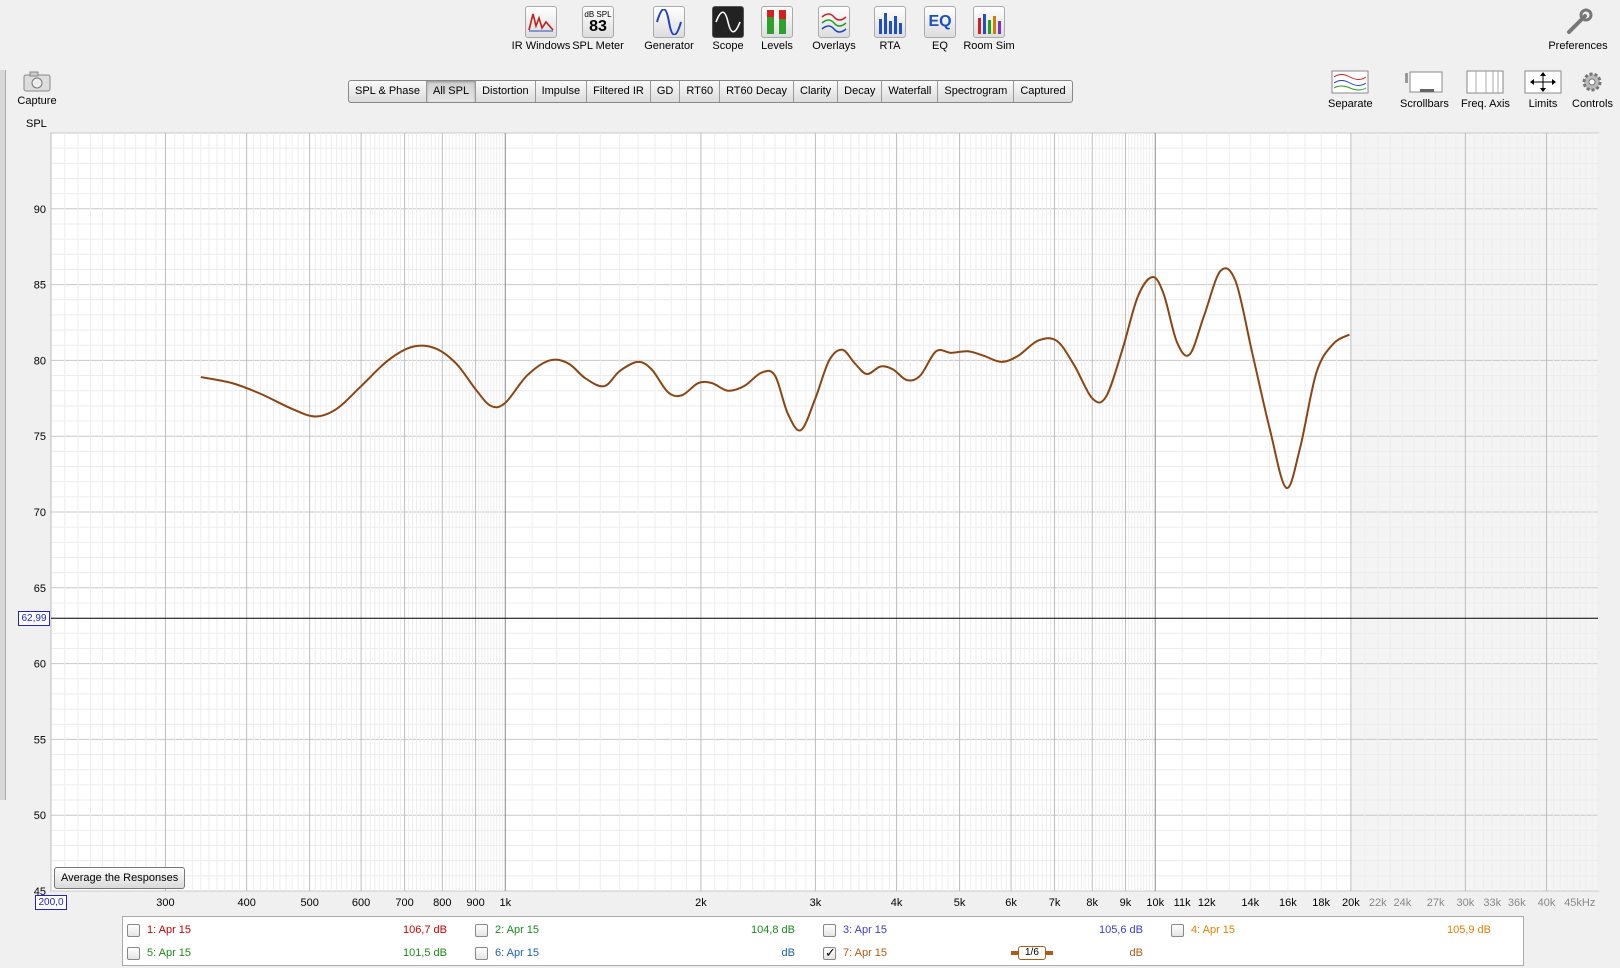  Describe the element at coordinates (701, 903) in the screenshot. I see `x-tick-label: 2k` at that location.